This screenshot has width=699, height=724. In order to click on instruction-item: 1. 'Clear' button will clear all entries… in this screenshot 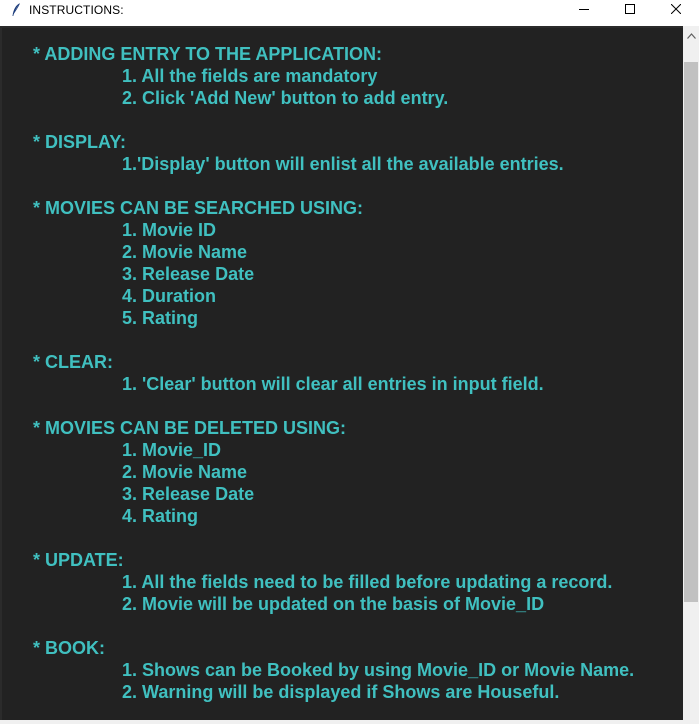, I will do `click(333, 384)`.